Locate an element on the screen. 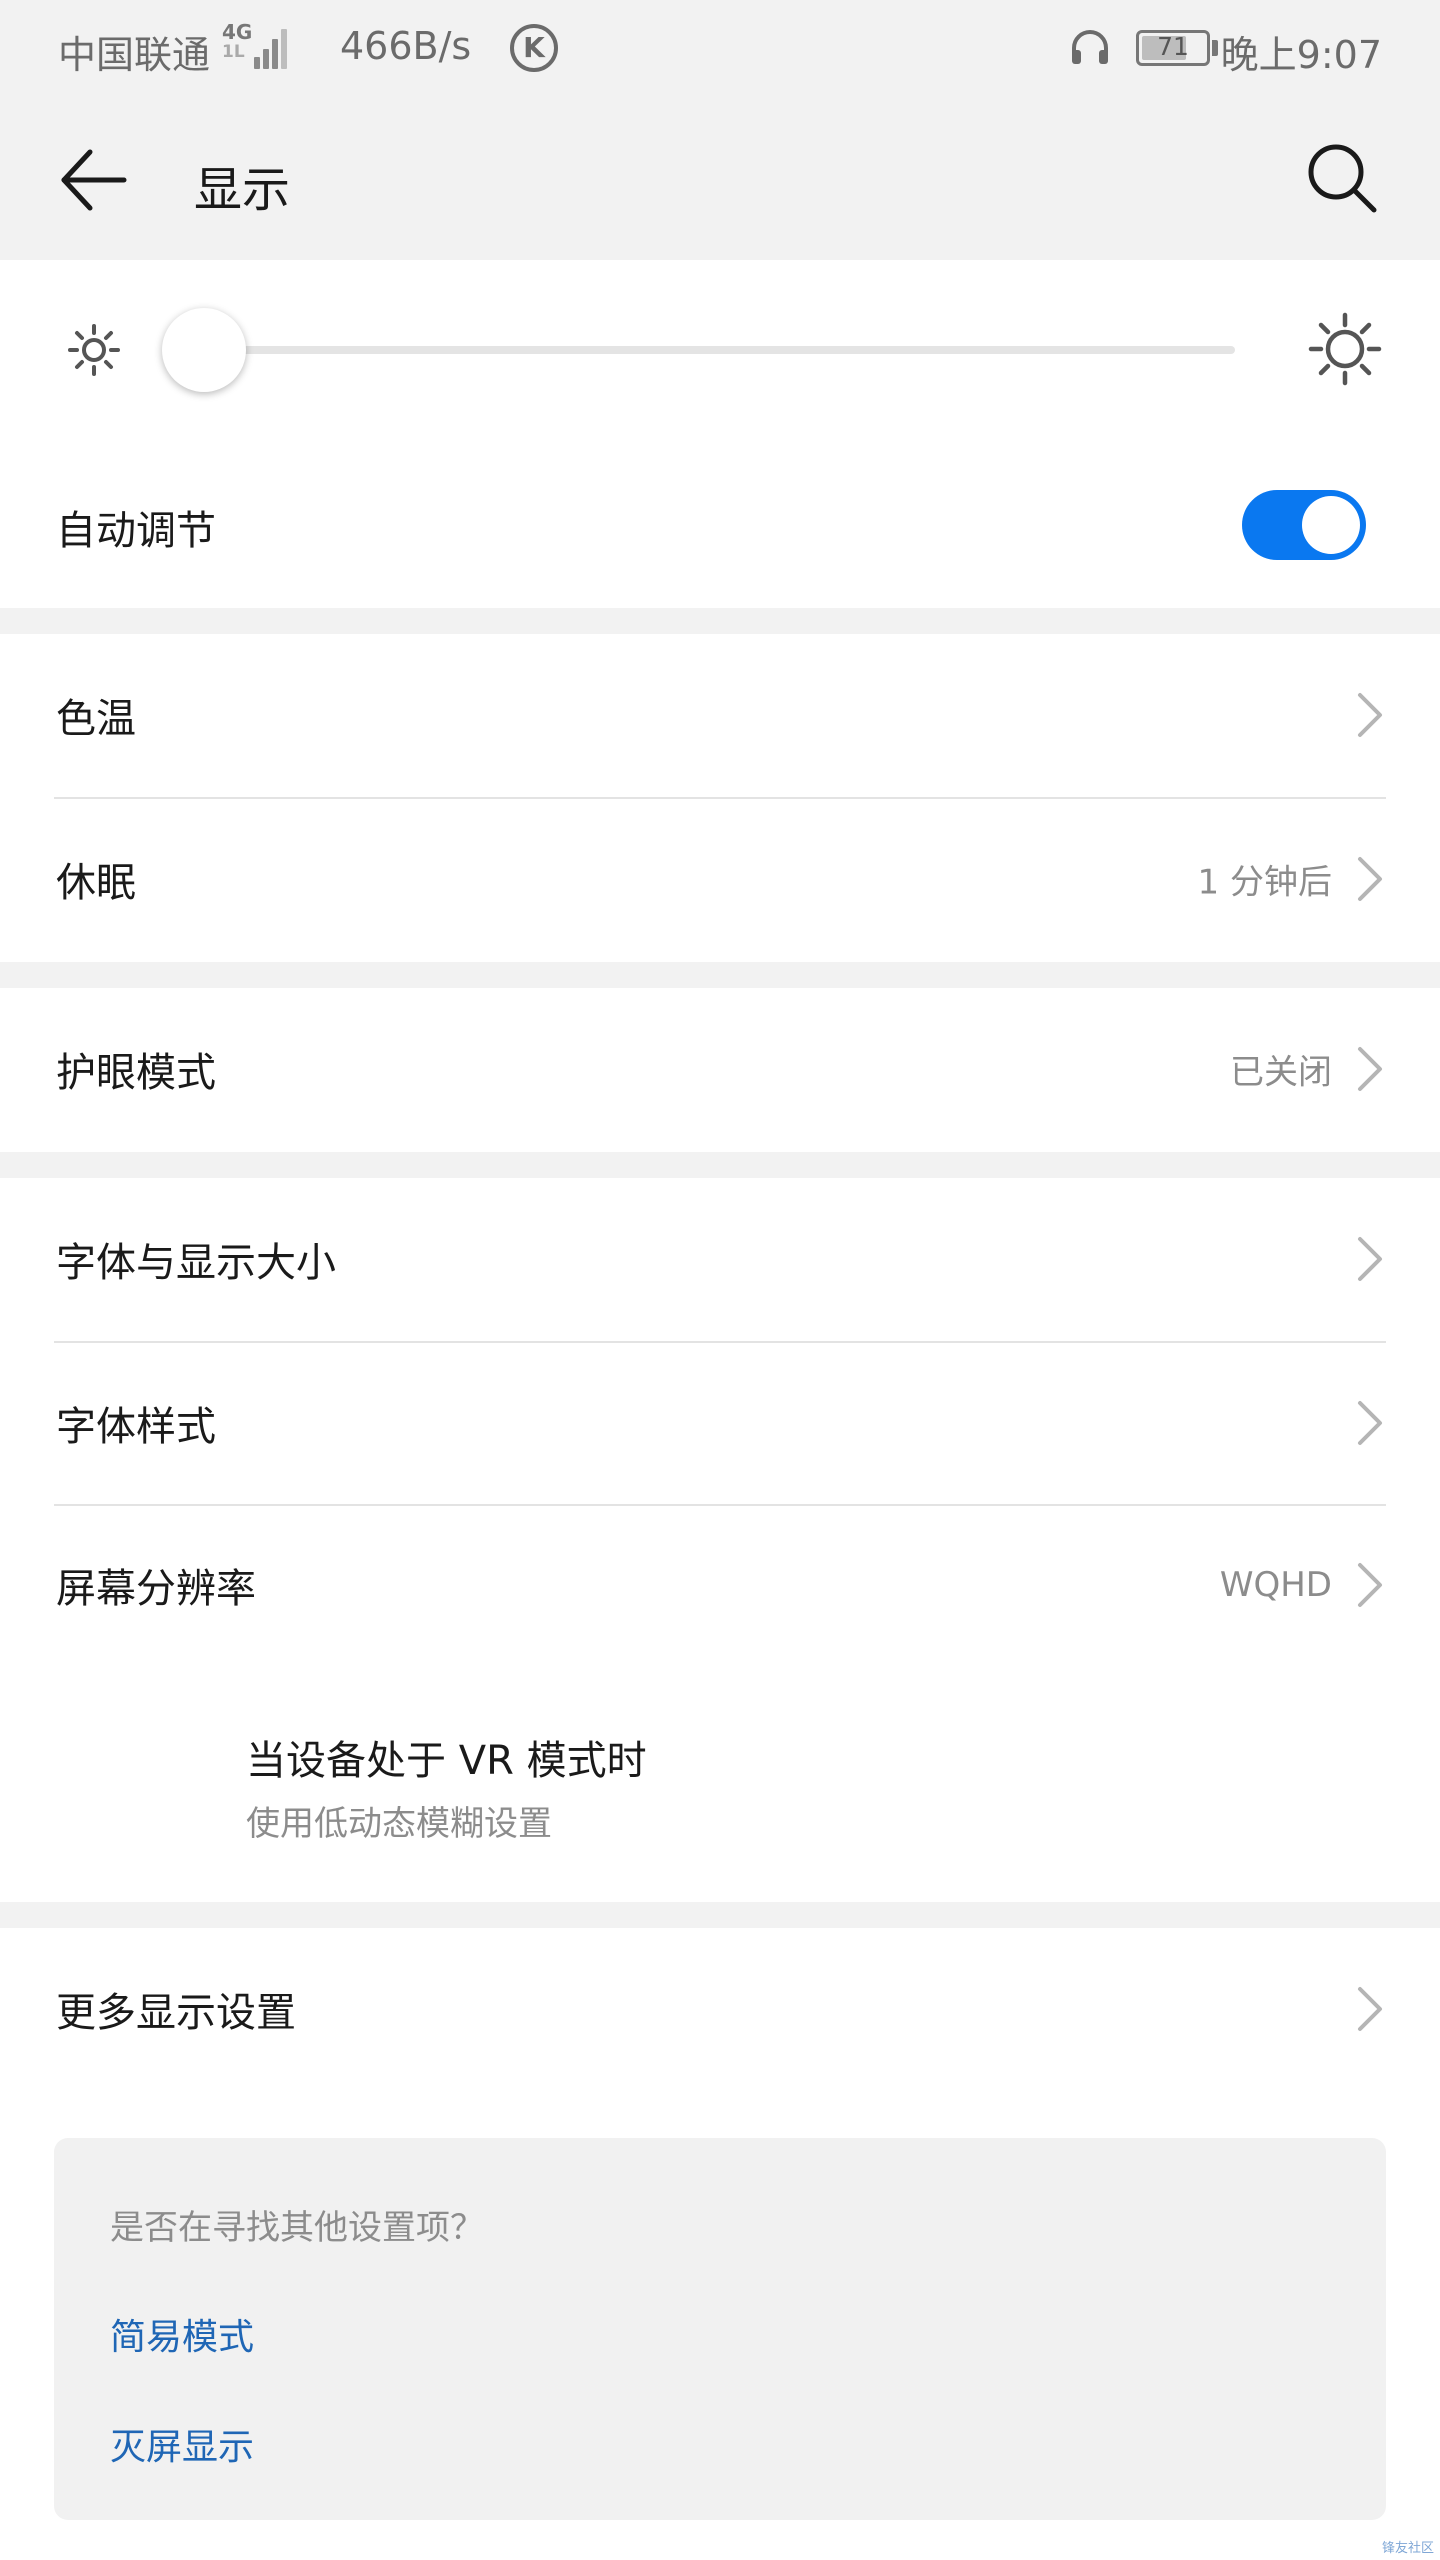 The height and width of the screenshot is (2560, 1440). sleep-value: 1 分钟后 is located at coordinates (1264, 882).